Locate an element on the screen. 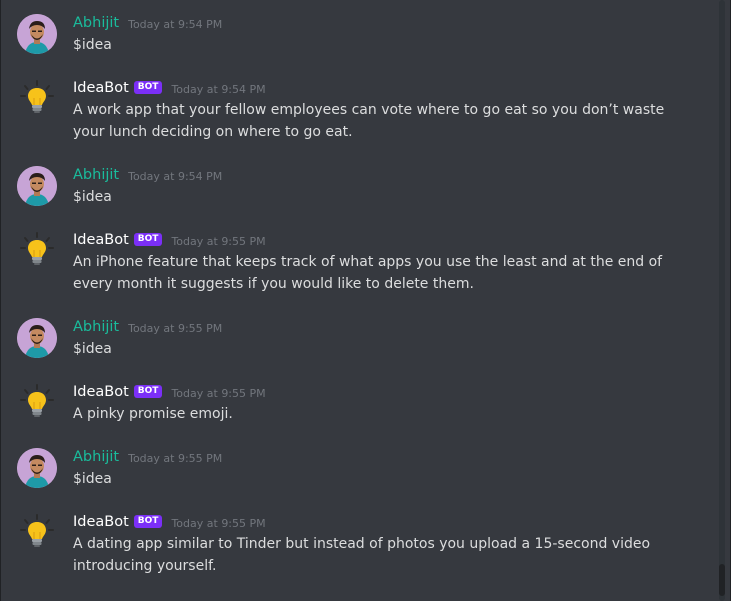  message-content: A pinky promise emoji. is located at coordinates (153, 414).